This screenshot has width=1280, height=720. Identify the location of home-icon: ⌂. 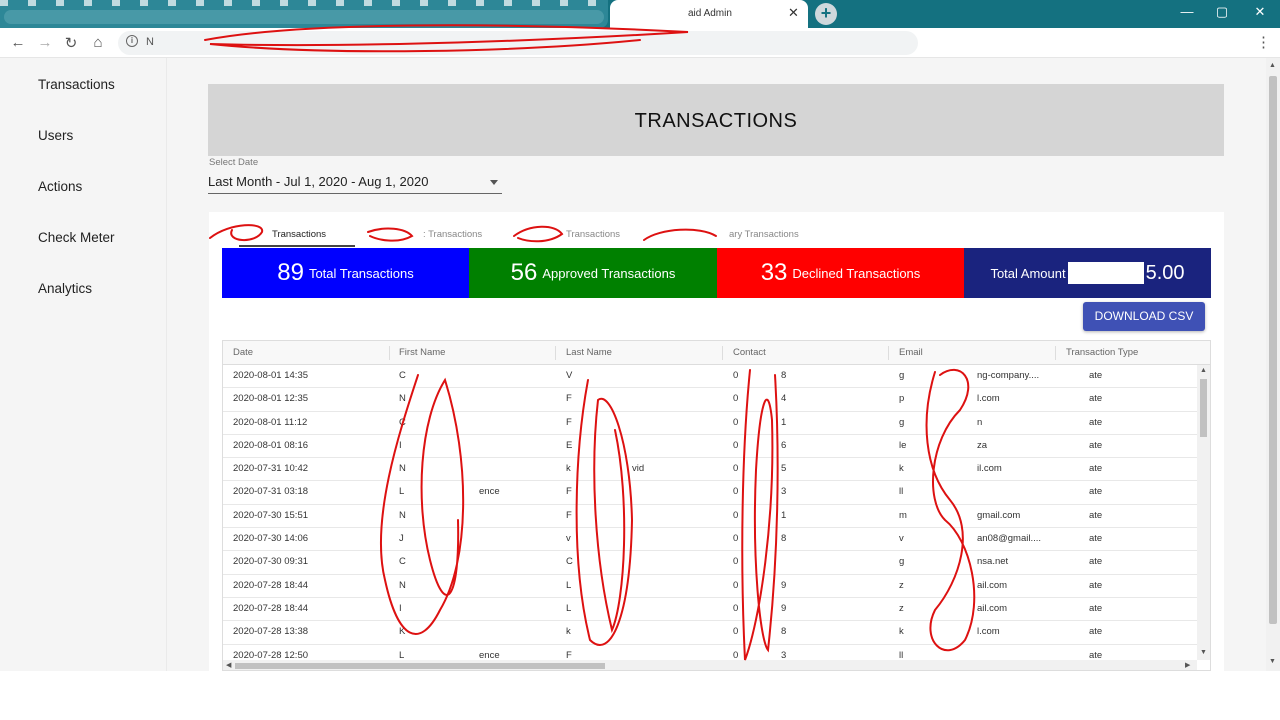
(98, 42).